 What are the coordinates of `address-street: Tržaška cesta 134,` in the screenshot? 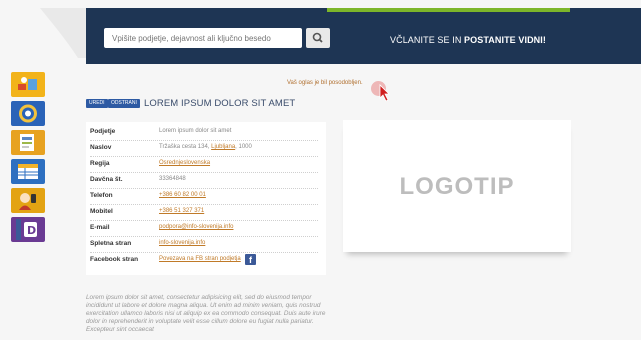 It's located at (185, 147).